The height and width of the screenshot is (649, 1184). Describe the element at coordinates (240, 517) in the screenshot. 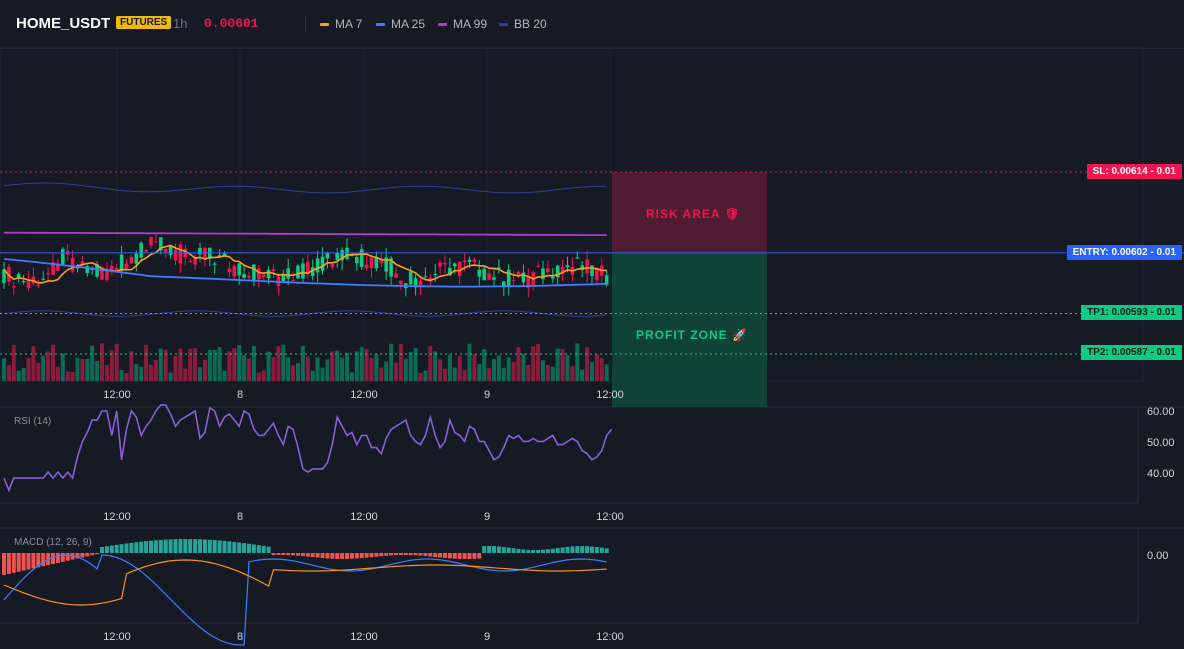

I see `x-tick-rsi-2: 8` at that location.